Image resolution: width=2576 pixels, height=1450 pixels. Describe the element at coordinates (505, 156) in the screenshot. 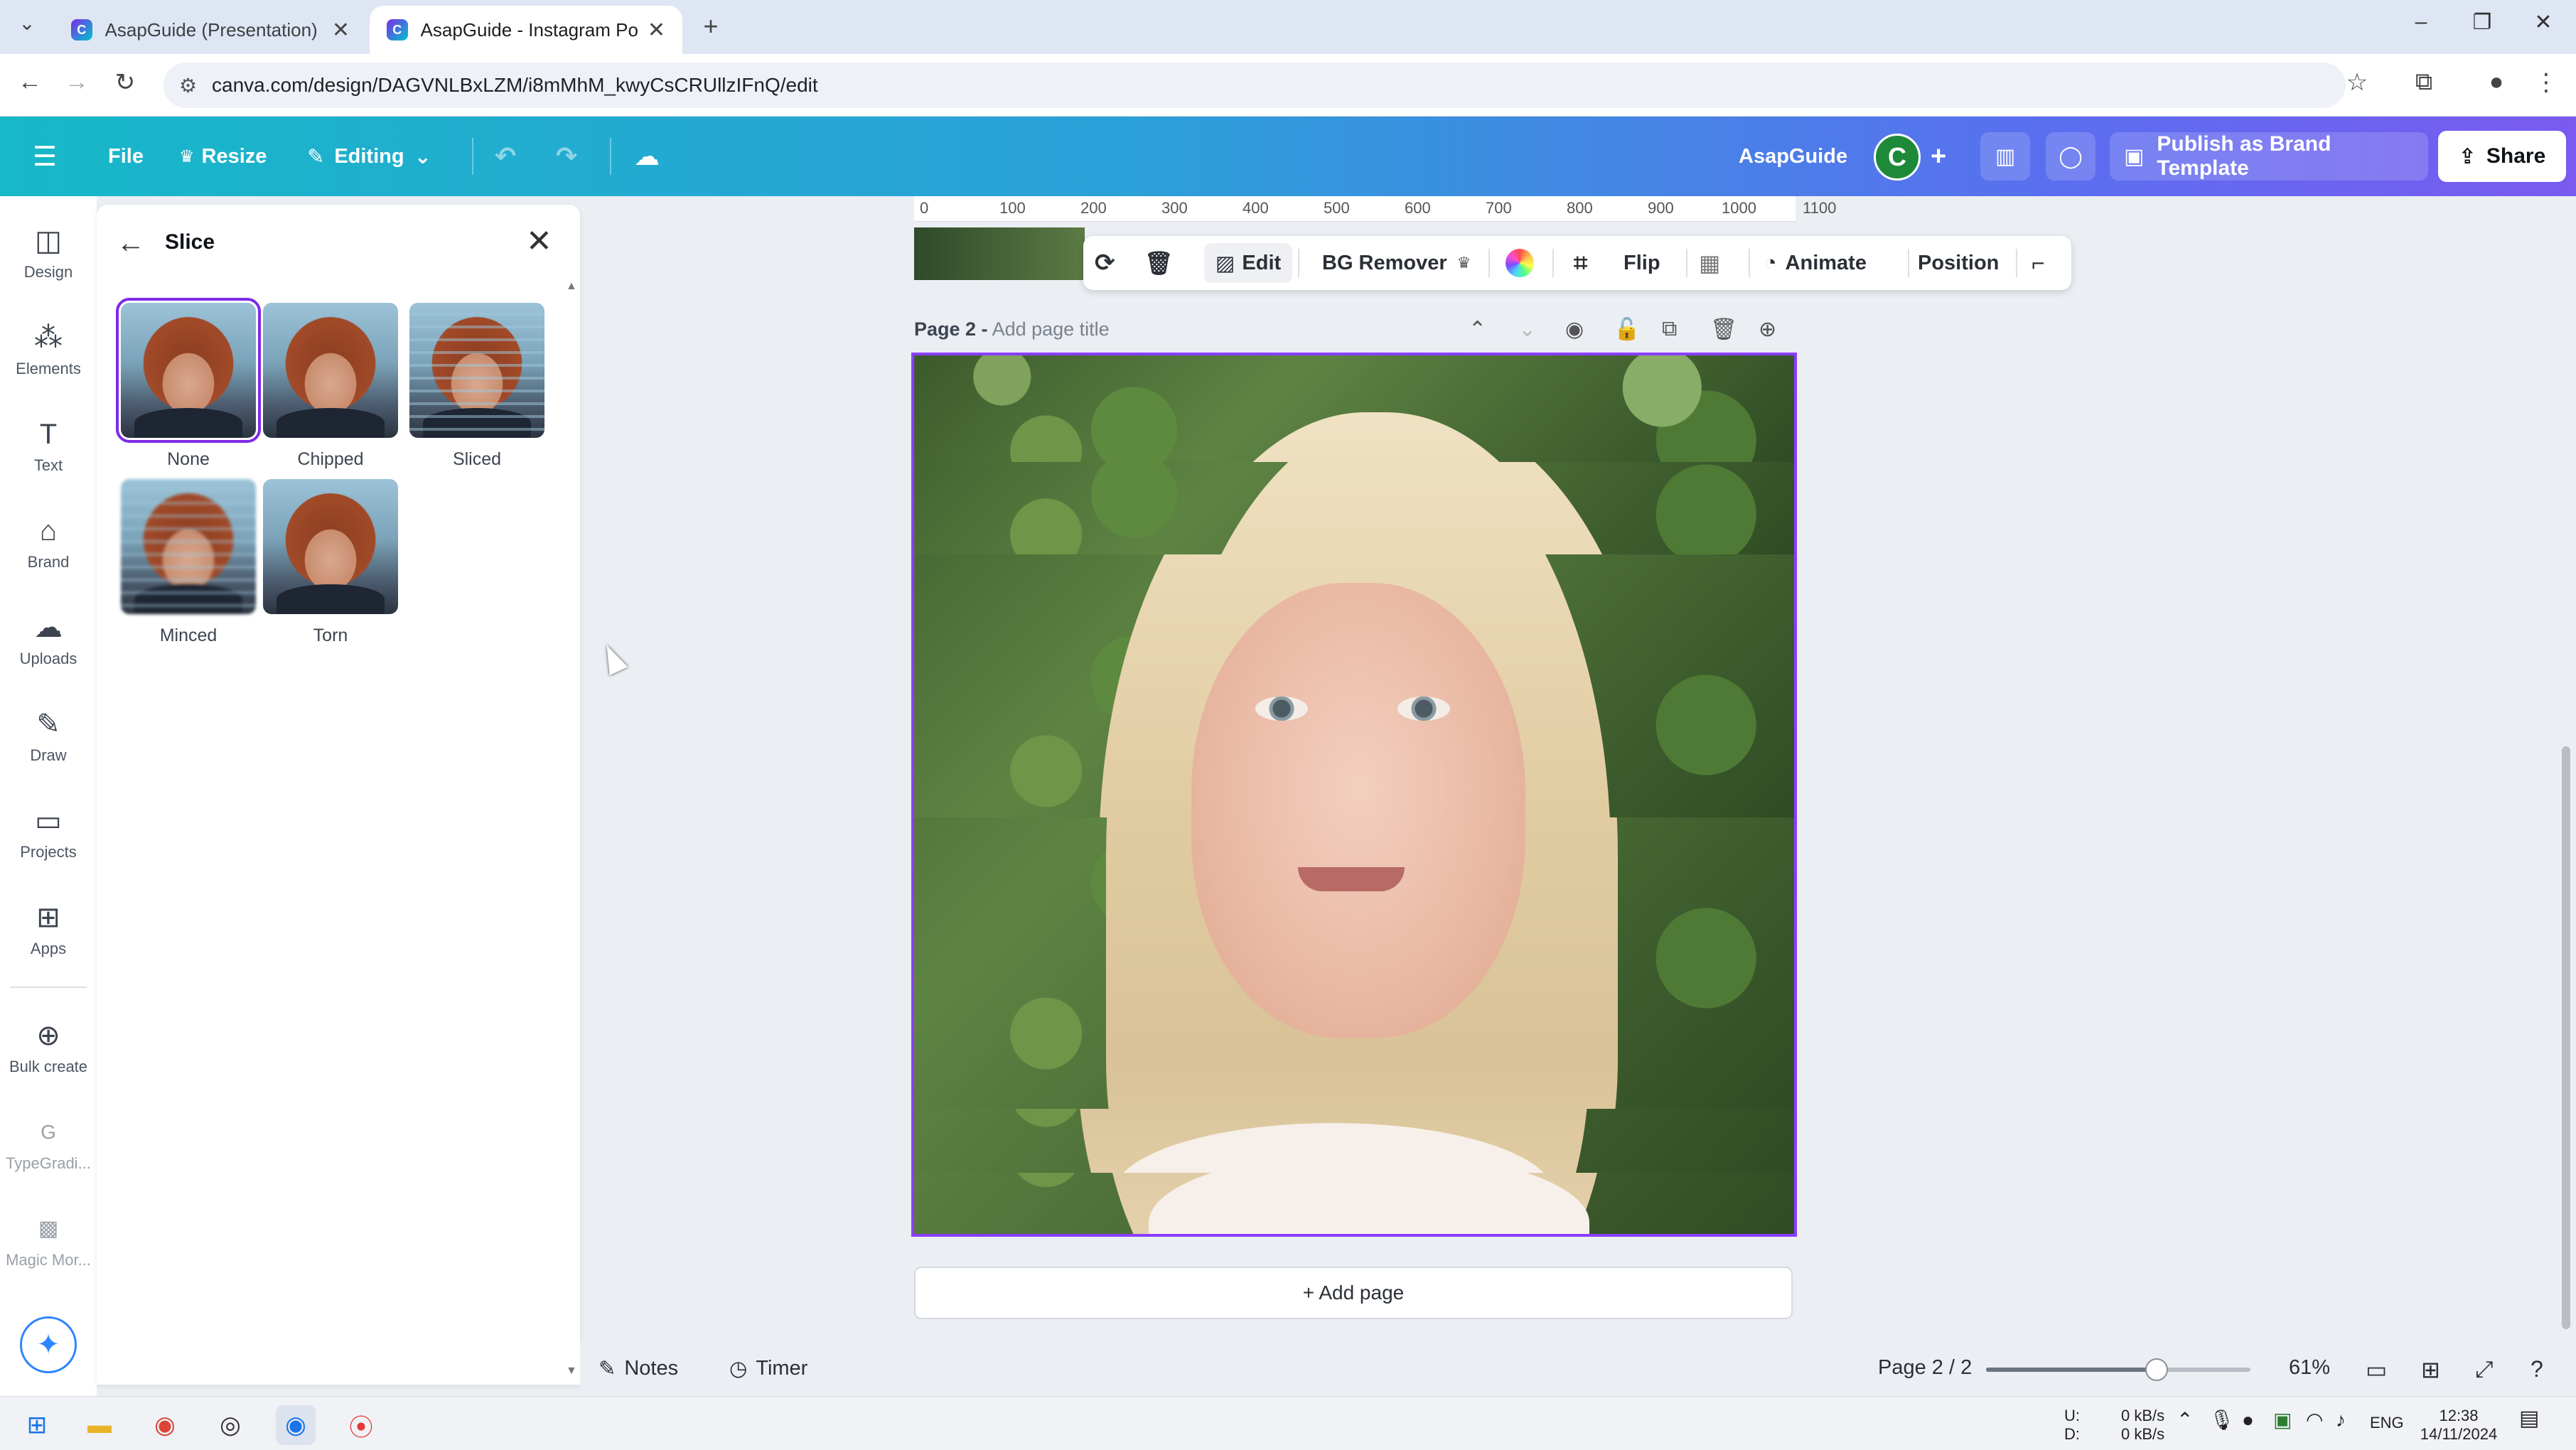

I see `undo-icon: ↶` at that location.